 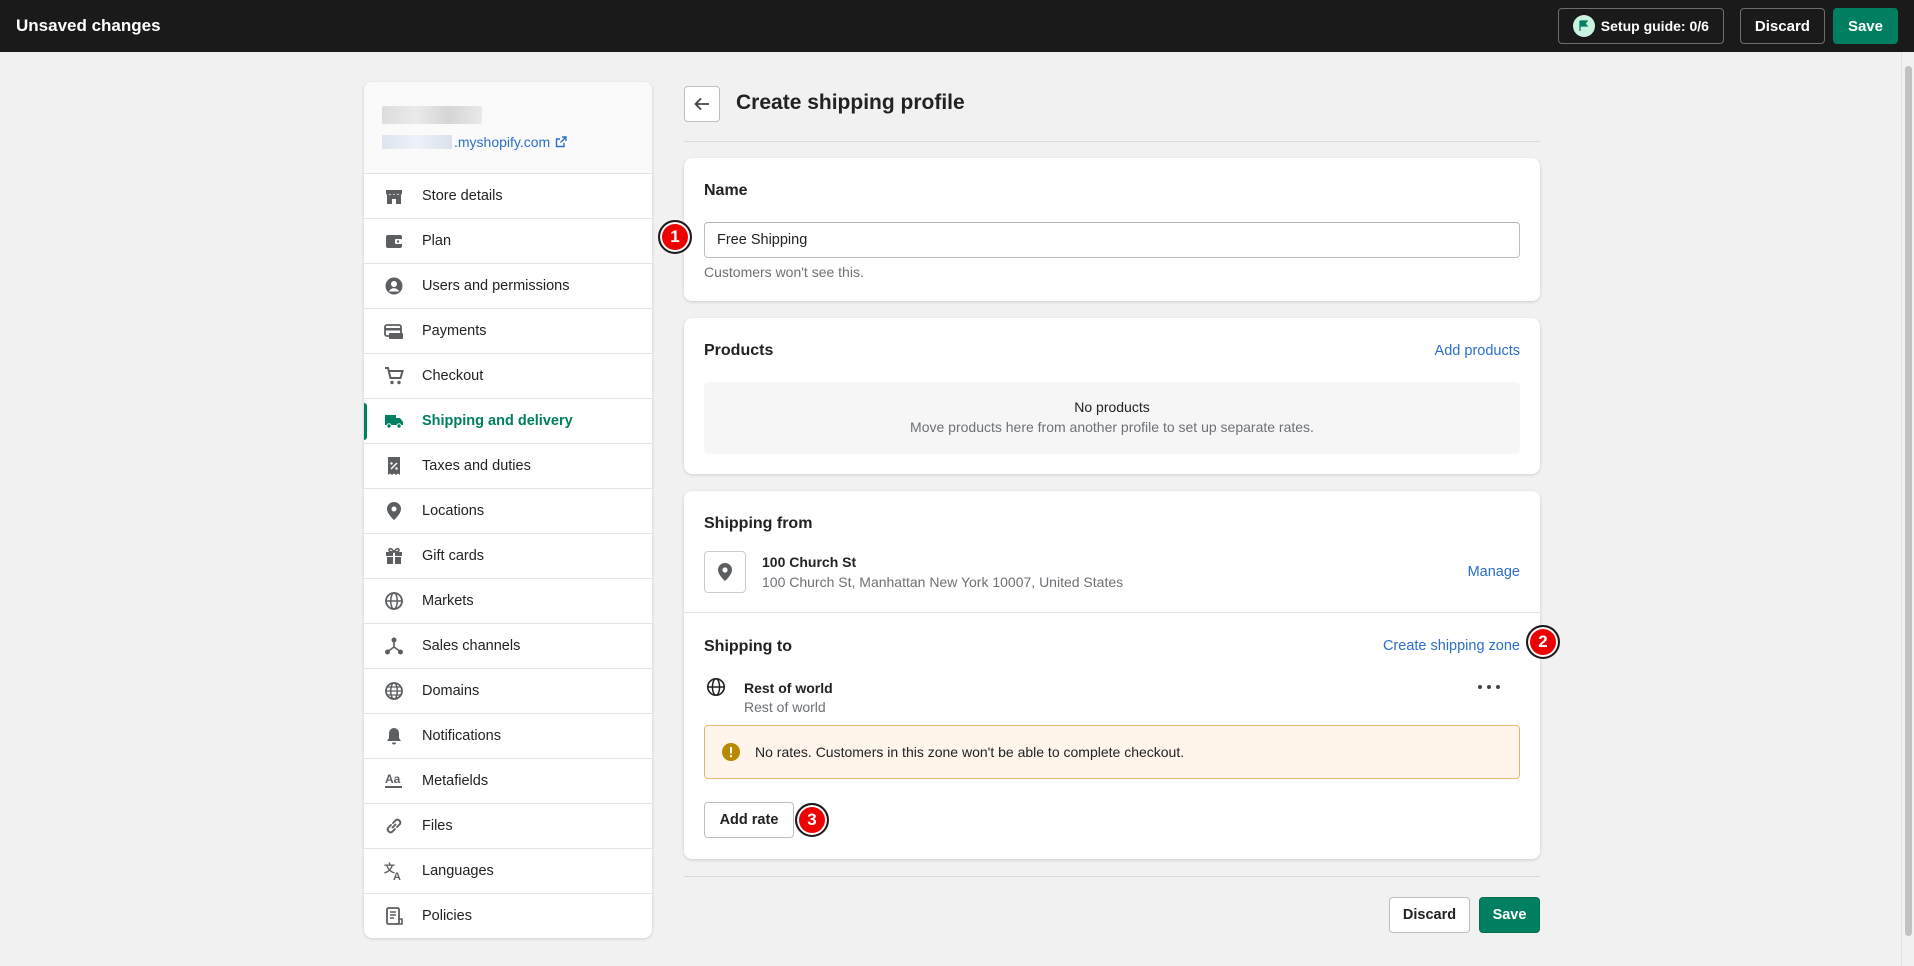 What do you see at coordinates (1112, 141) in the screenshot?
I see `header-divider` at bounding box center [1112, 141].